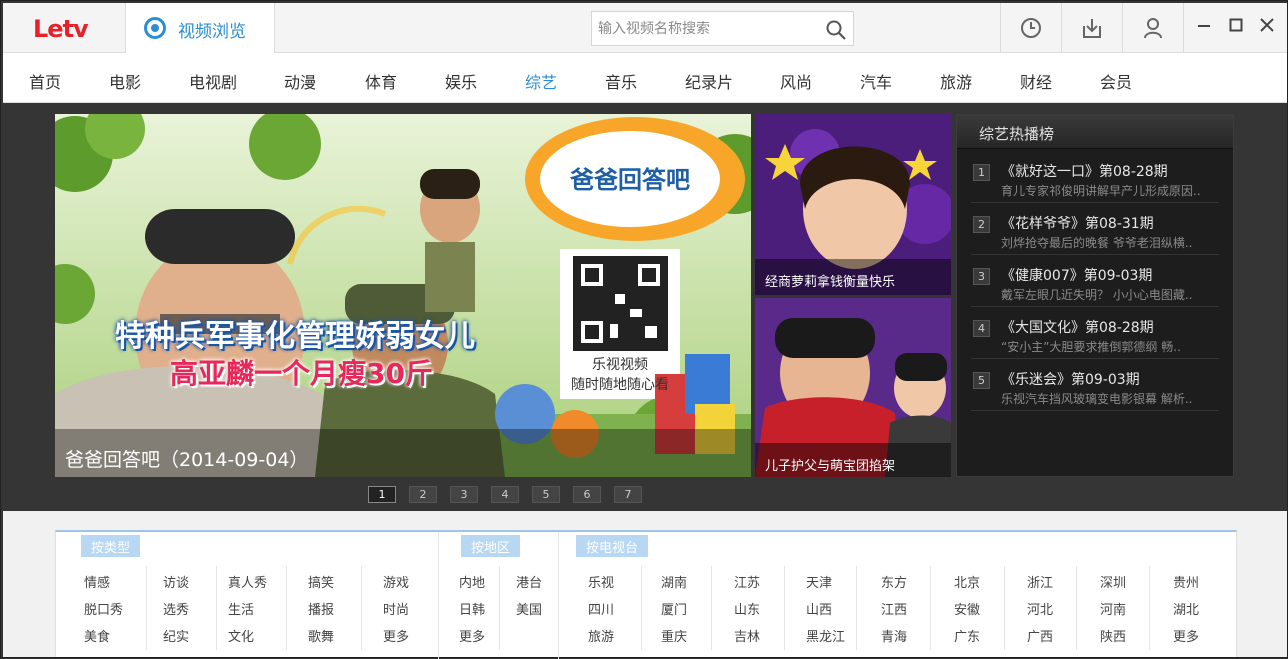  What do you see at coordinates (628, 494) in the screenshot?
I see `pager-dot: 7` at bounding box center [628, 494].